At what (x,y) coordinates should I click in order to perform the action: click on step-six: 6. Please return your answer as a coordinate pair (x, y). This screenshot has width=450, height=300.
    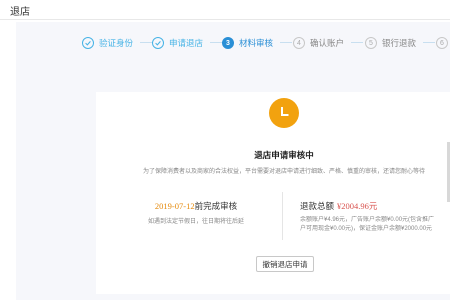
    Looking at the image, I should click on (443, 43).